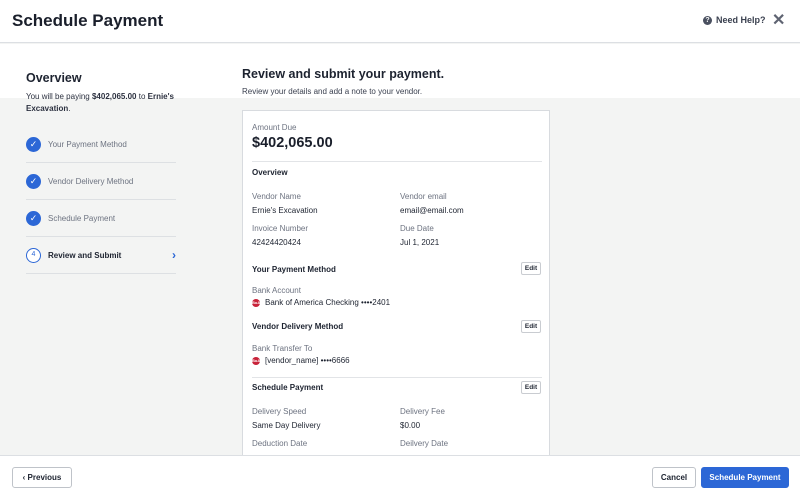 This screenshot has height=499, width=800. I want to click on invoice-number-label: Invoice Number, so click(280, 228).